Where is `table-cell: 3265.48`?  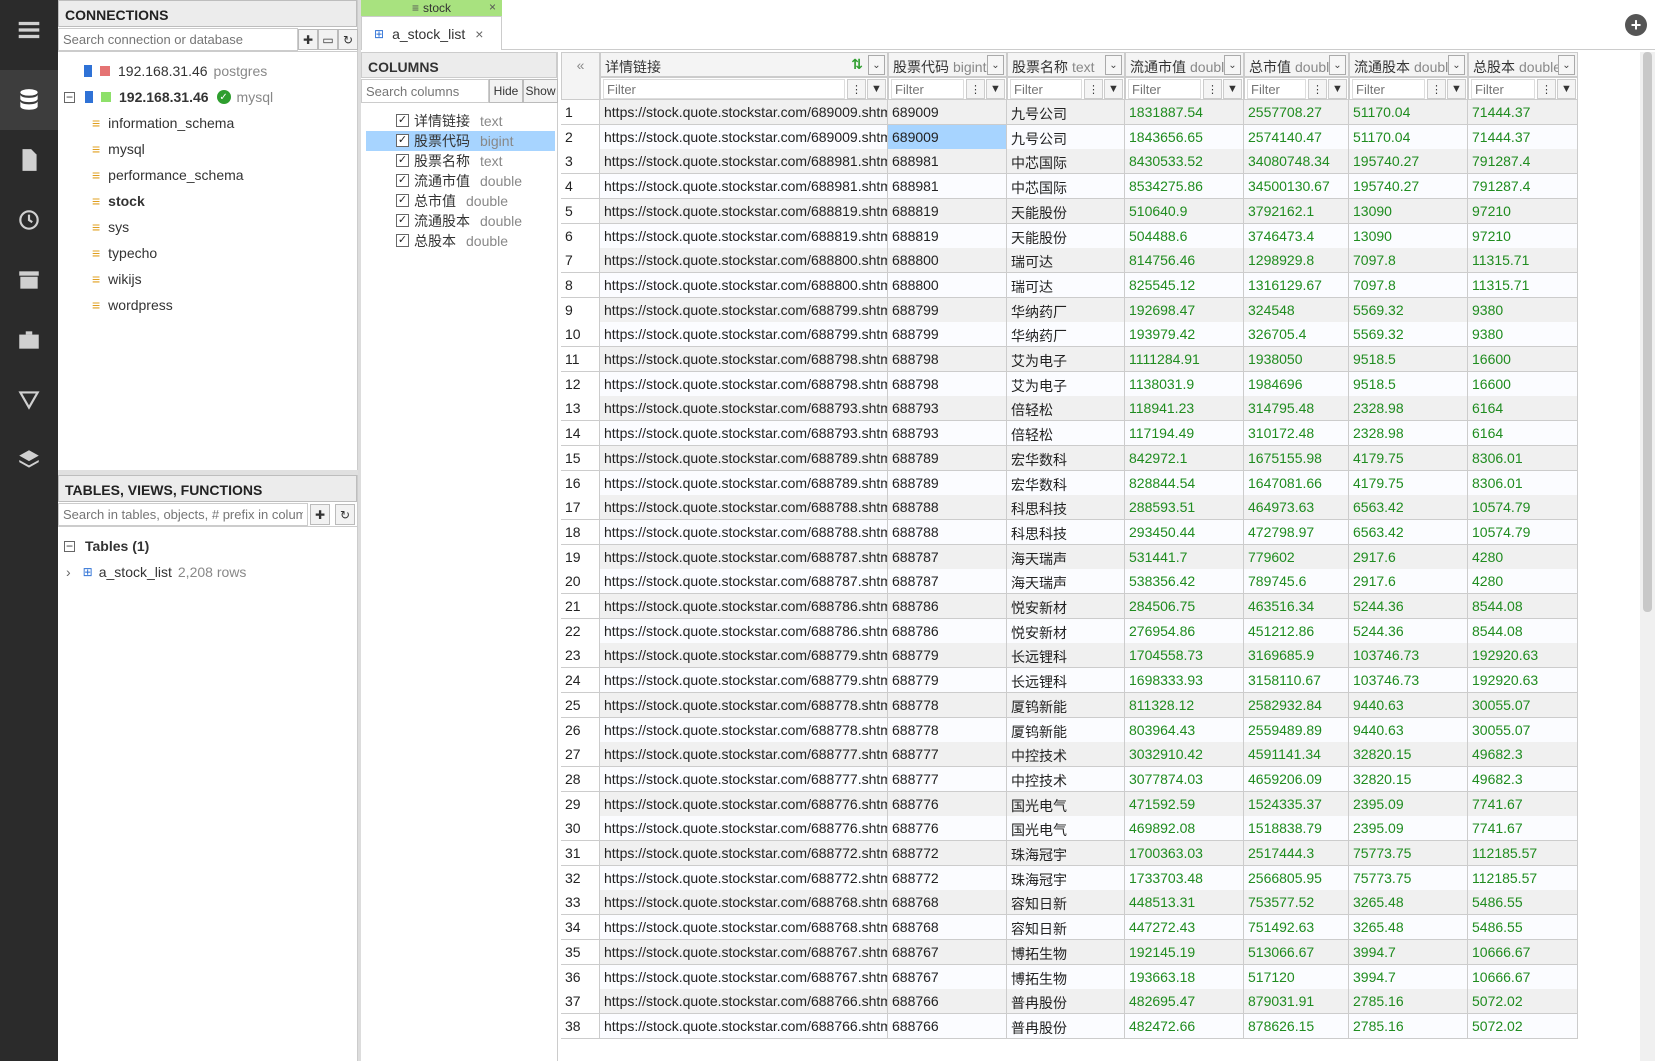 table-cell: 3265.48 is located at coordinates (1408, 903).